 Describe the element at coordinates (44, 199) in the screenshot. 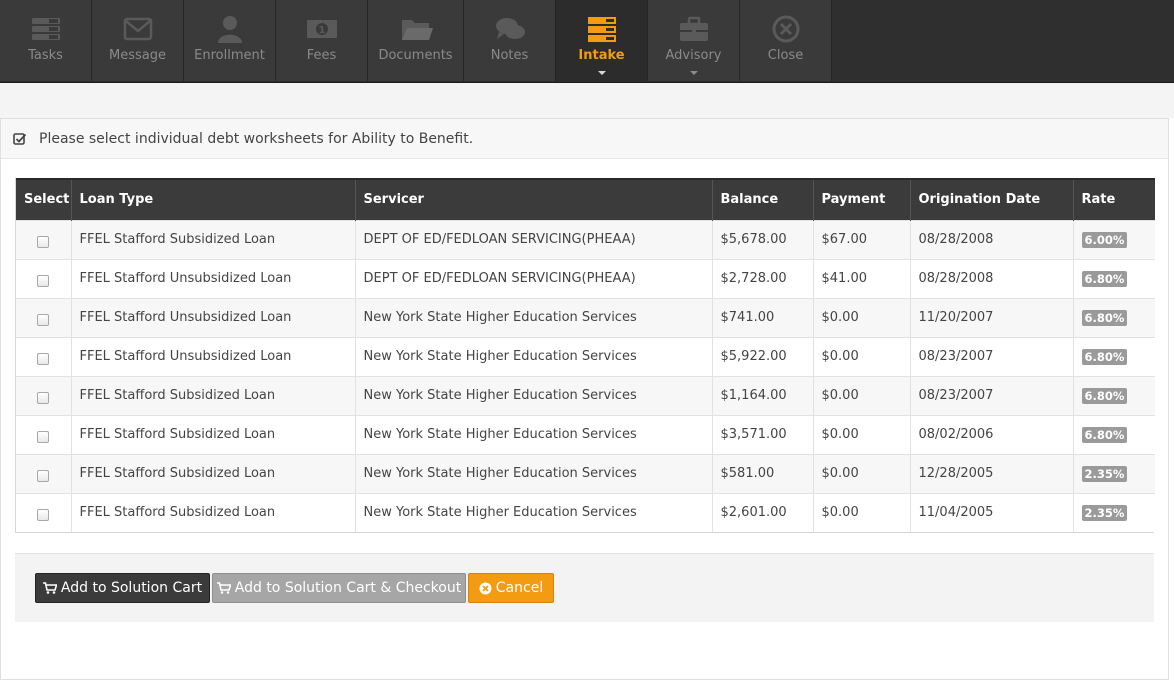

I see `column-header-select: Select` at that location.